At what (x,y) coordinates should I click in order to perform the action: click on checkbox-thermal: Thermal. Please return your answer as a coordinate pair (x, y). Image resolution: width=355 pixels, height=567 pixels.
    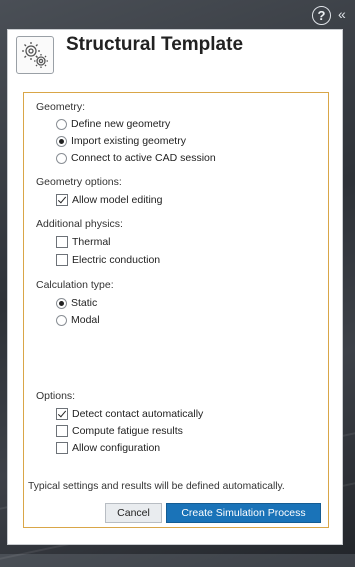
    Looking at the image, I should click on (83, 242).